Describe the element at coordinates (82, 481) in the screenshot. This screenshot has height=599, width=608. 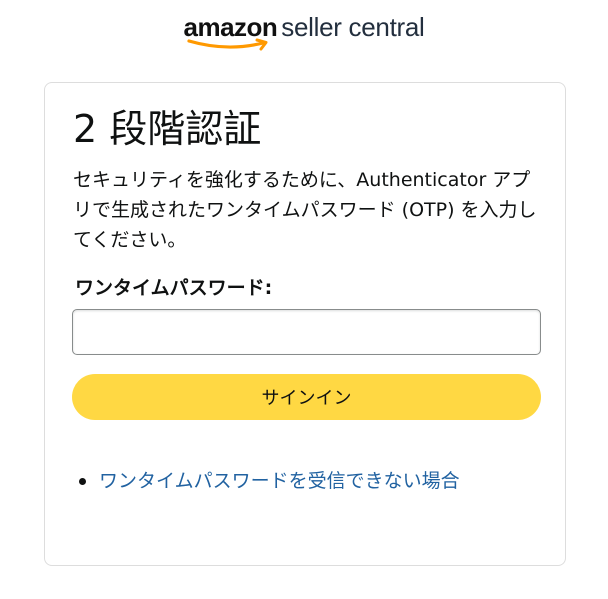
I see `bullet-icon` at that location.